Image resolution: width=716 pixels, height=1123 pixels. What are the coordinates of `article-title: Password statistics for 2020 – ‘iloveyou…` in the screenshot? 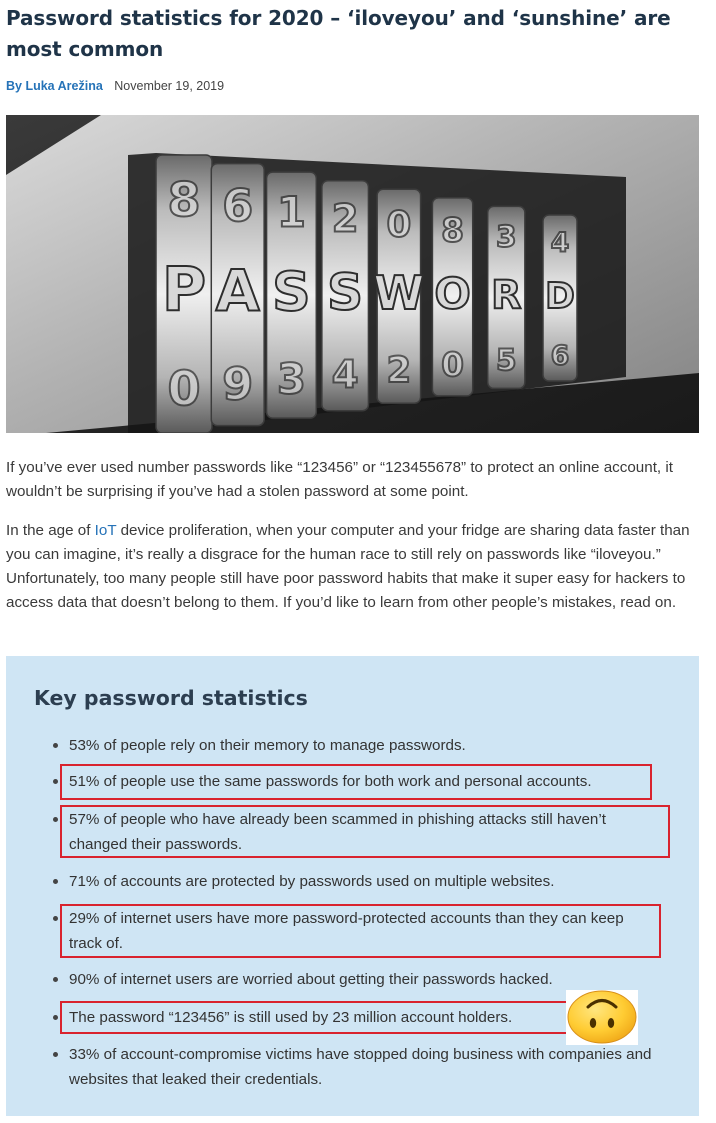 It's located at (338, 33).